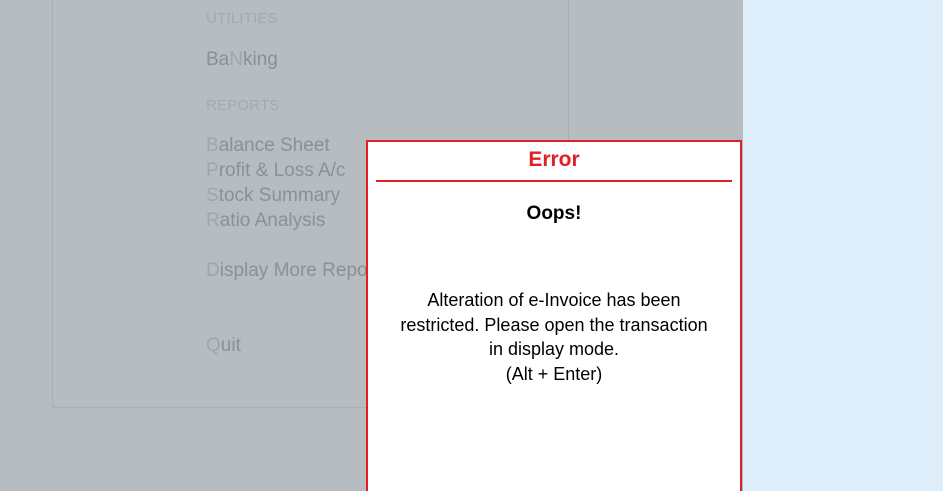 The height and width of the screenshot is (491, 943). What do you see at coordinates (212, 170) in the screenshot?
I see `menu-item-profit-loss-hotkey: P` at bounding box center [212, 170].